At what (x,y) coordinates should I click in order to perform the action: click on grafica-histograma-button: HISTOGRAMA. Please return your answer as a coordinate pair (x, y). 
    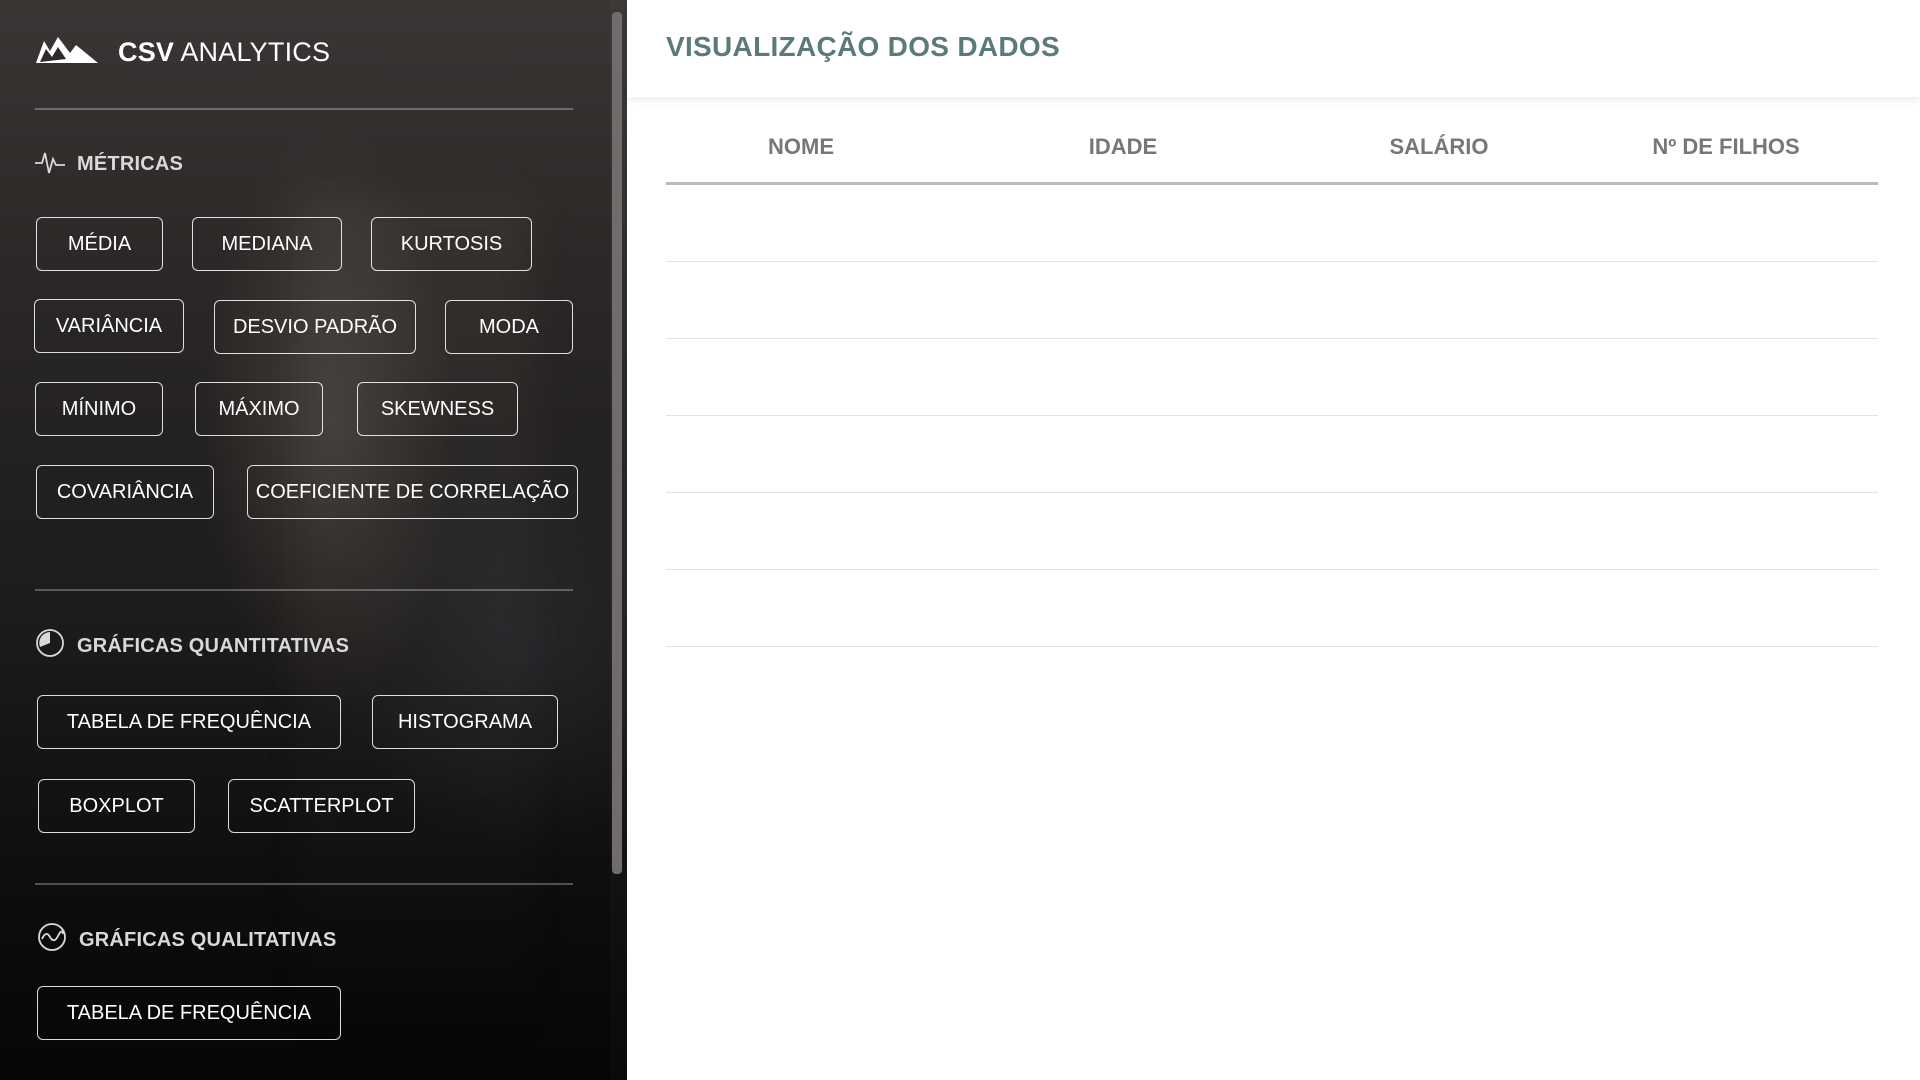
    Looking at the image, I should click on (465, 722).